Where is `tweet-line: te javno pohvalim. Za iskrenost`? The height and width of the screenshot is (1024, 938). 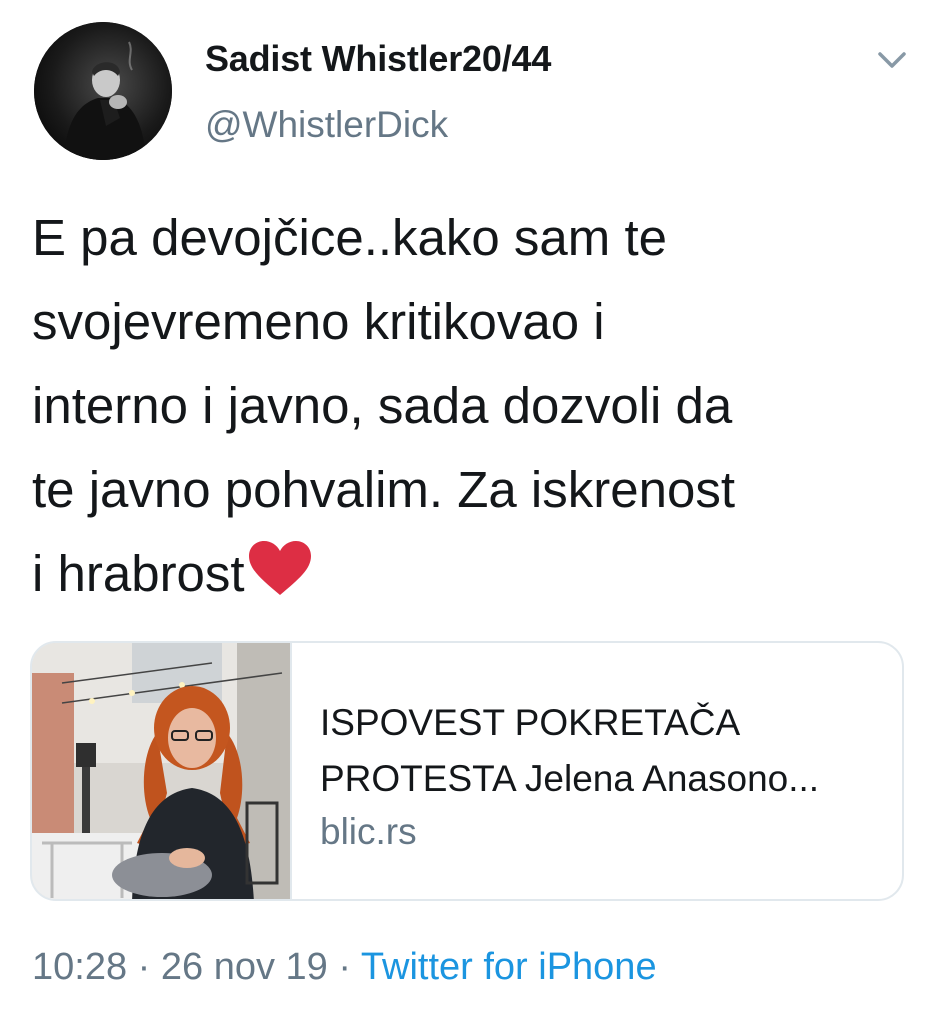 tweet-line: te javno pohvalim. Za iskrenost is located at coordinates (383, 489).